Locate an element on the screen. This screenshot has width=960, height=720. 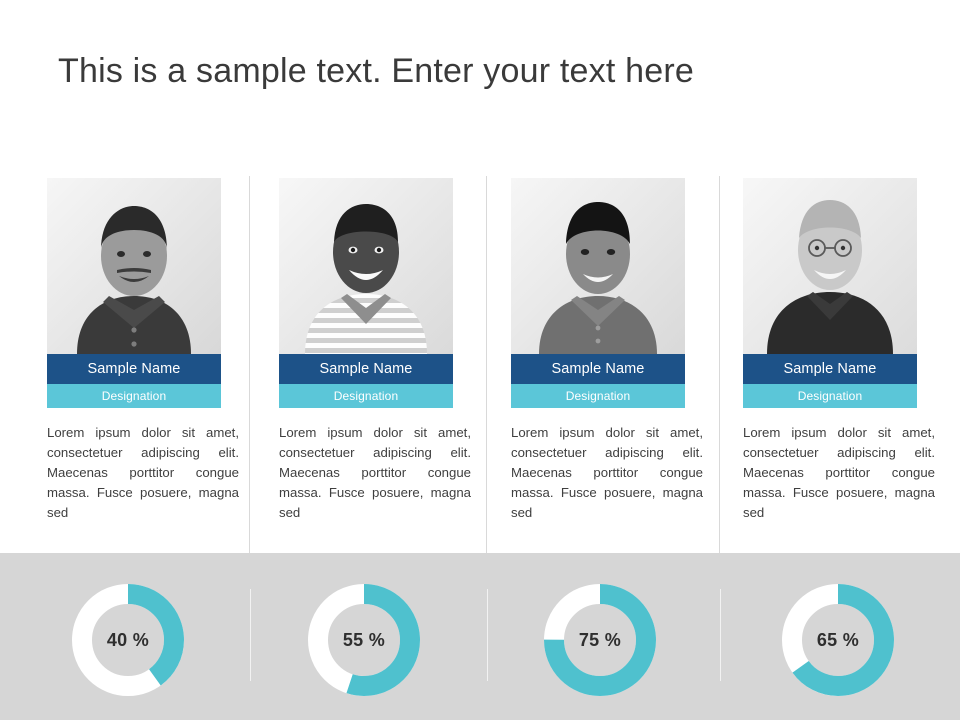
donut-percent-label: 40 % is located at coordinates (128, 639).